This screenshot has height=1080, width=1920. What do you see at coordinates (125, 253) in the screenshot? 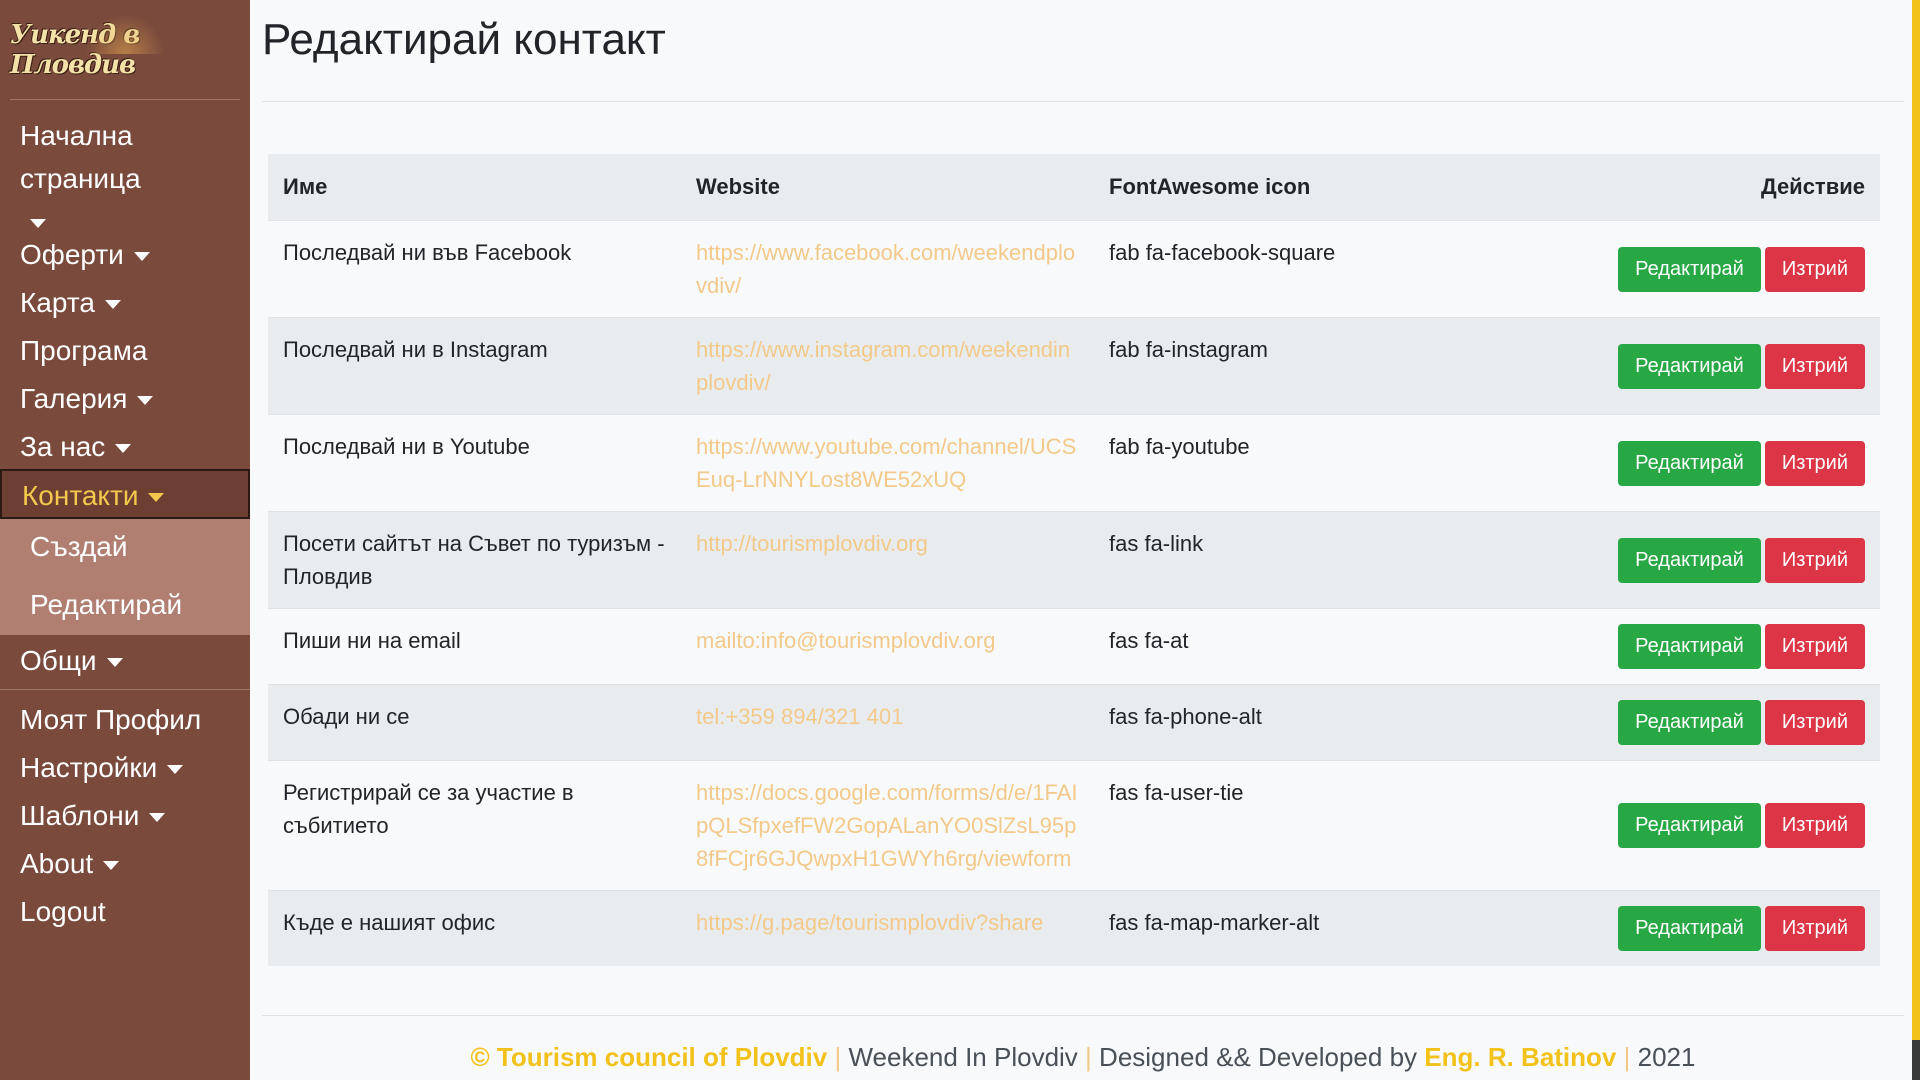
I see `sidebar-item-1: Оферти` at bounding box center [125, 253].